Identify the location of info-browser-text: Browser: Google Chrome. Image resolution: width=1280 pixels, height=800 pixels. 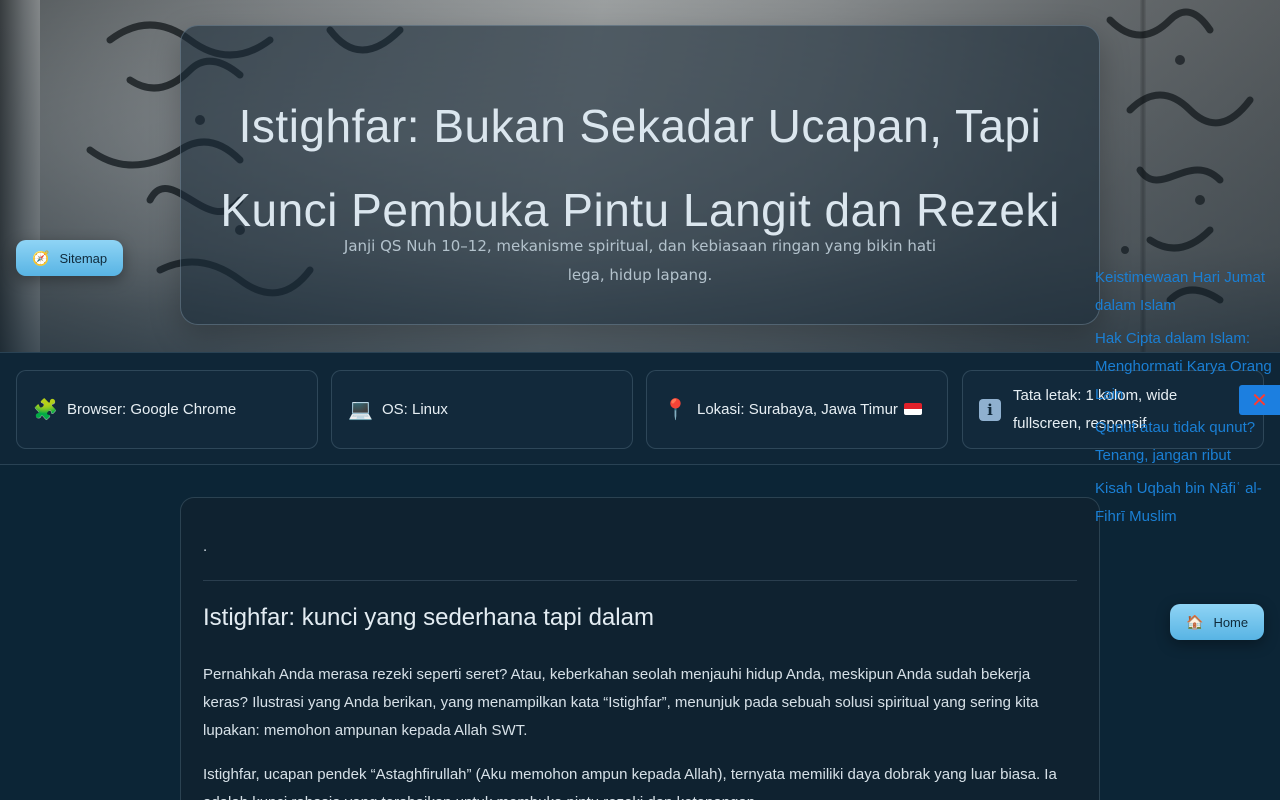
(152, 409).